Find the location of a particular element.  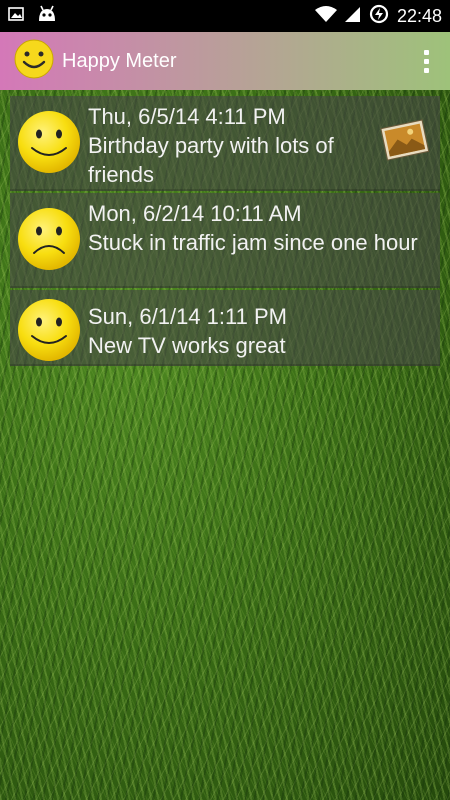

entry-date: Thu, 6/5/14 4:11 PM is located at coordinates (187, 116).